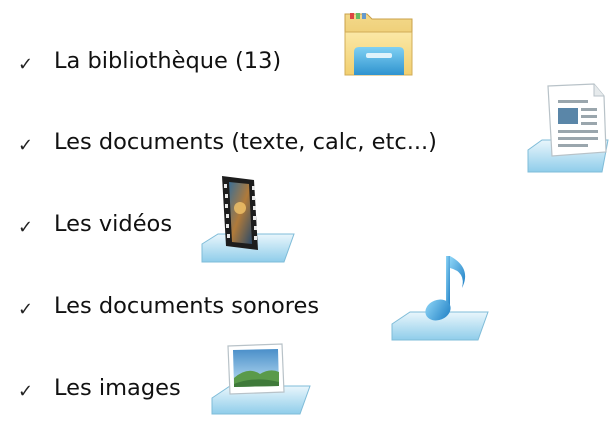 This screenshot has height=424, width=616. What do you see at coordinates (113, 224) in the screenshot?
I see `list-item-label: Les vidéos` at bounding box center [113, 224].